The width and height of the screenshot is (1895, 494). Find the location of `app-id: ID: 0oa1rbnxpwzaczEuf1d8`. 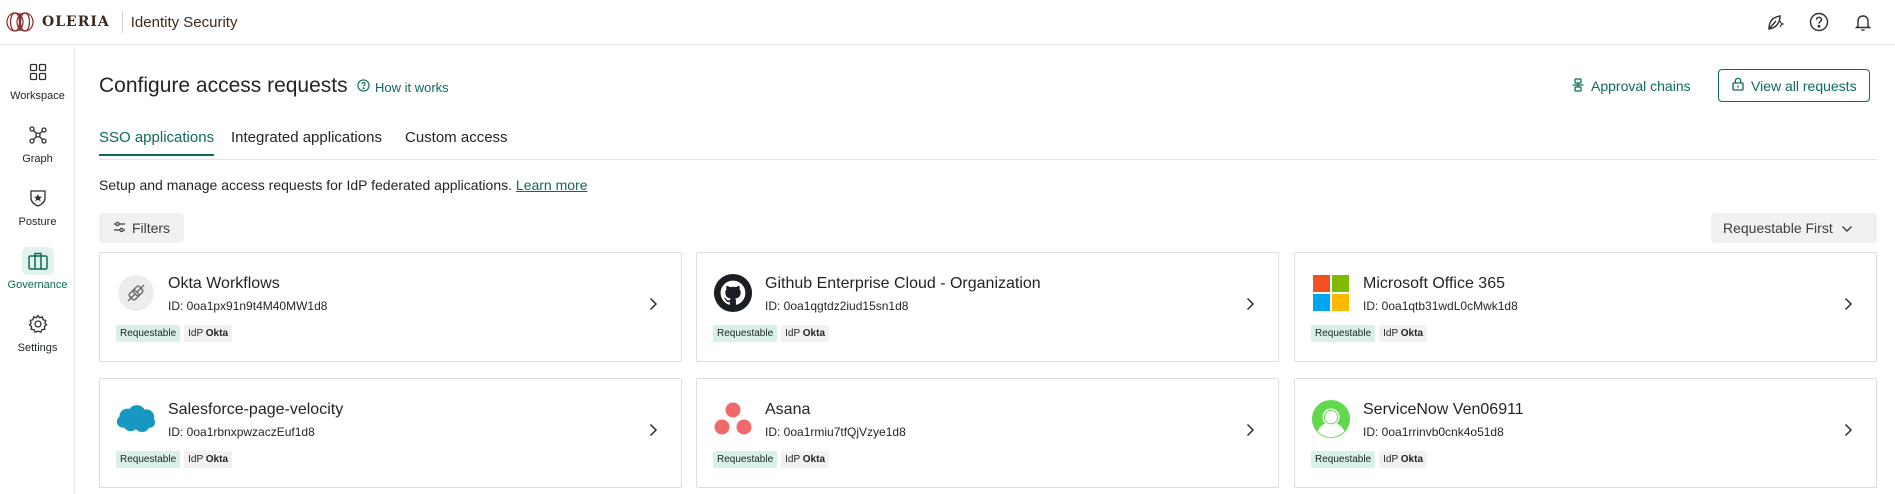

app-id: ID: 0oa1rbnxpwzaczEuf1d8 is located at coordinates (241, 432).